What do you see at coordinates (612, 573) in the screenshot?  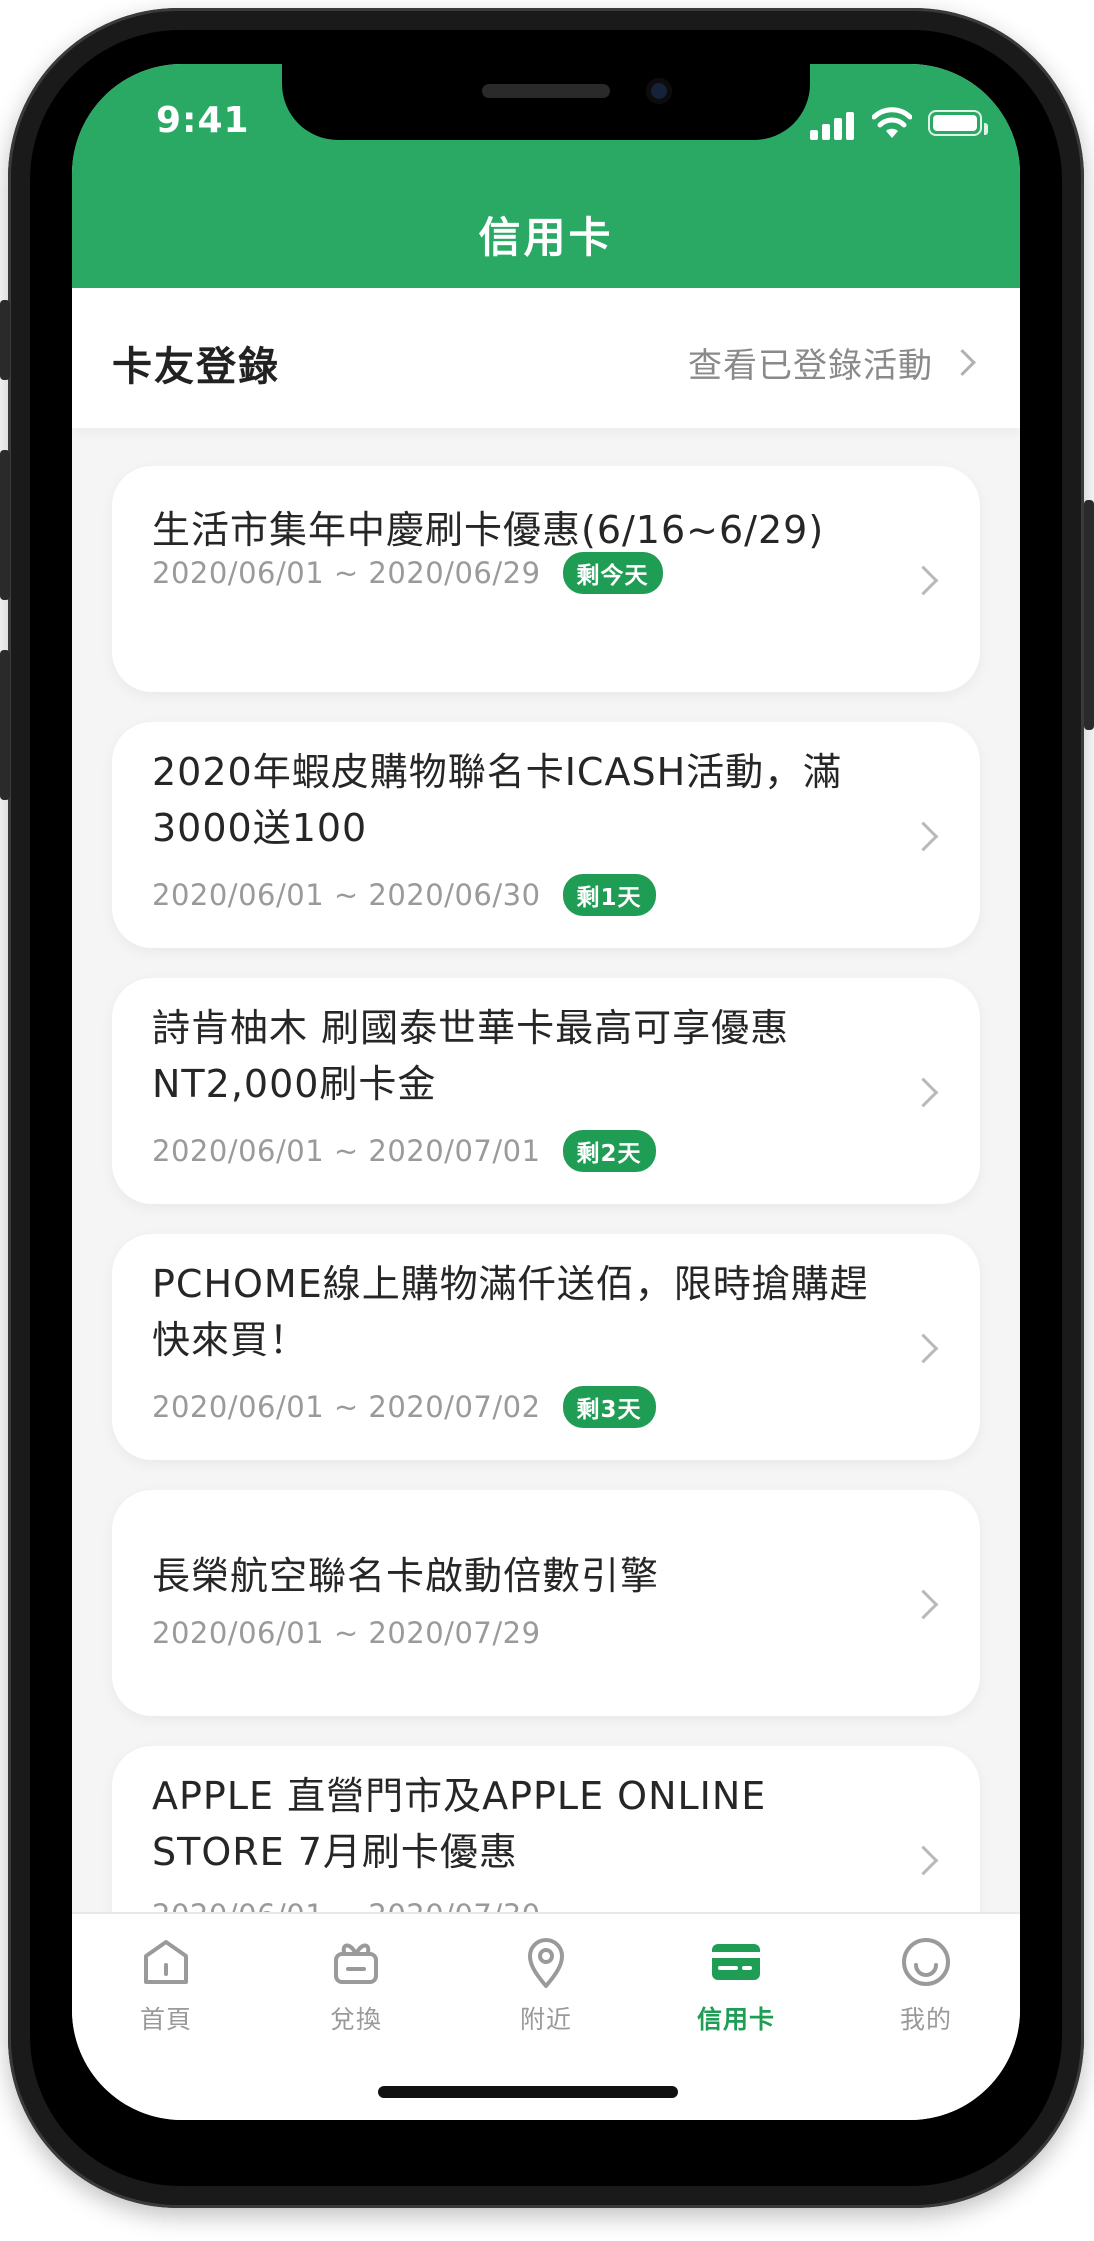 I see `days-left-badge: 剩今天` at bounding box center [612, 573].